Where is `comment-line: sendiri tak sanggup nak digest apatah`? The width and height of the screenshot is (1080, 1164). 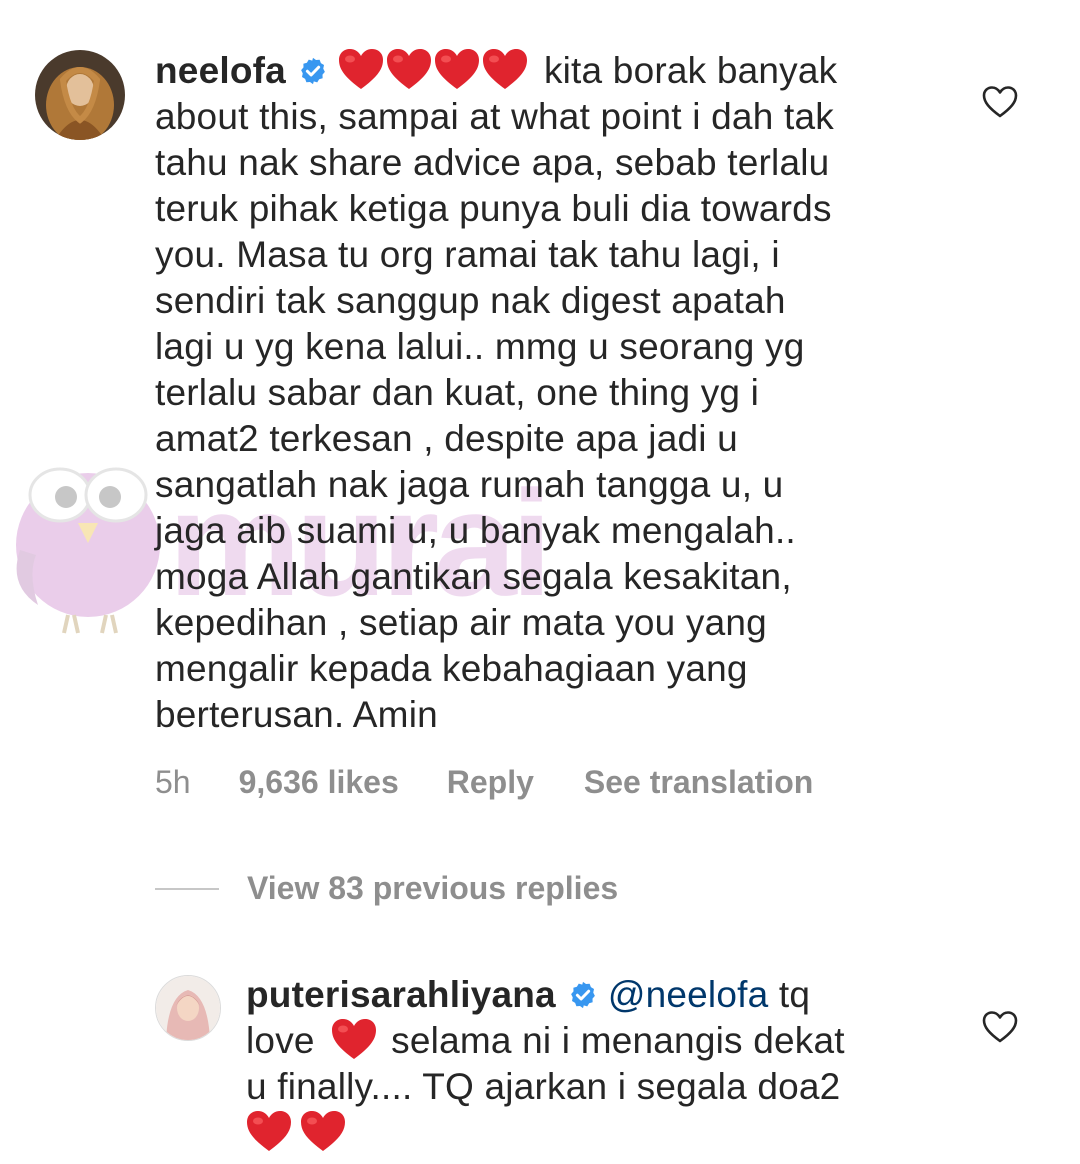
comment-line: sendiri tak sanggup nak digest apatah is located at coordinates (470, 300).